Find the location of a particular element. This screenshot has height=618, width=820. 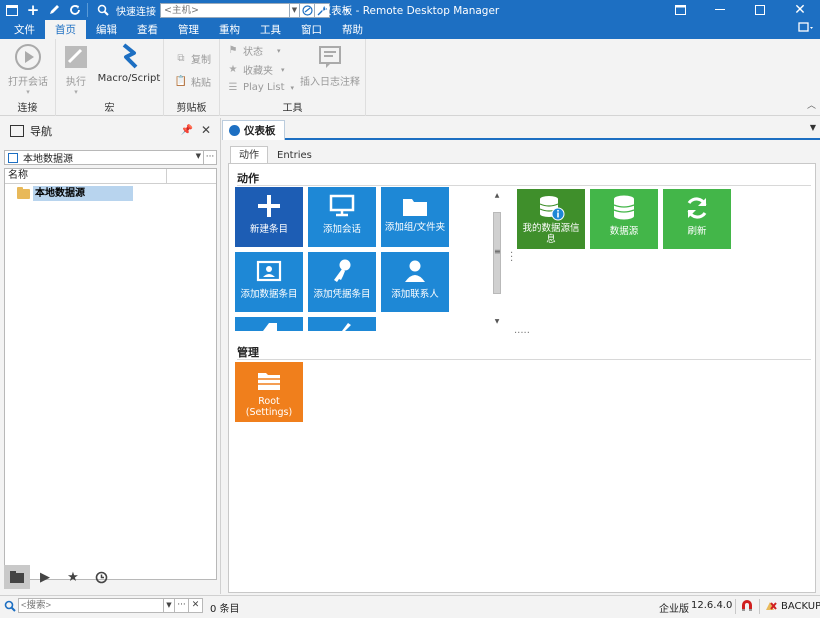

add-icon: + is located at coordinates (33, 10).